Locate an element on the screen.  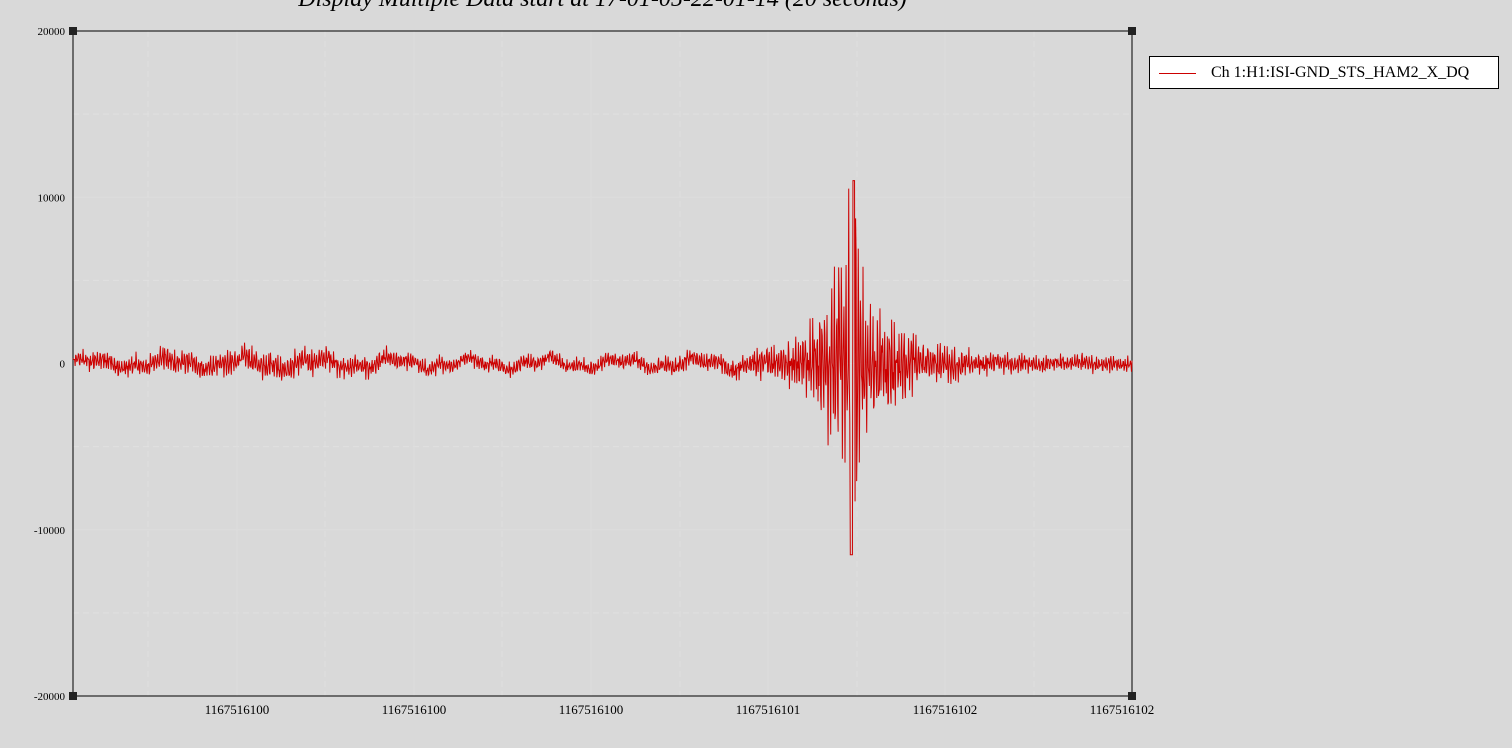
legend: Ch 1:H1:ISI-GND_STS_HAM2_X_DQ is located at coordinates (1324, 72).